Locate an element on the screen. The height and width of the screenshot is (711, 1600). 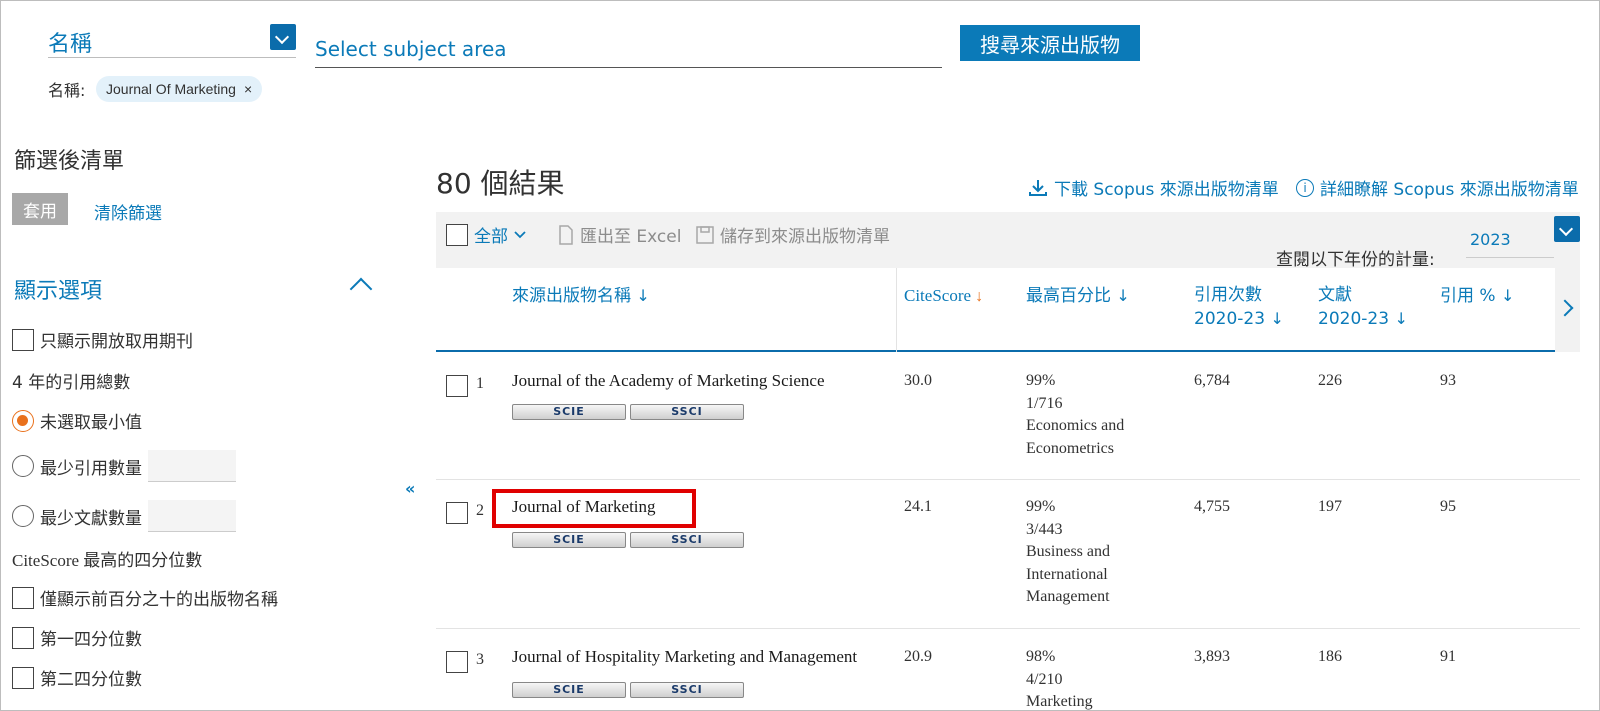
min-documents-input is located at coordinates (192, 516).